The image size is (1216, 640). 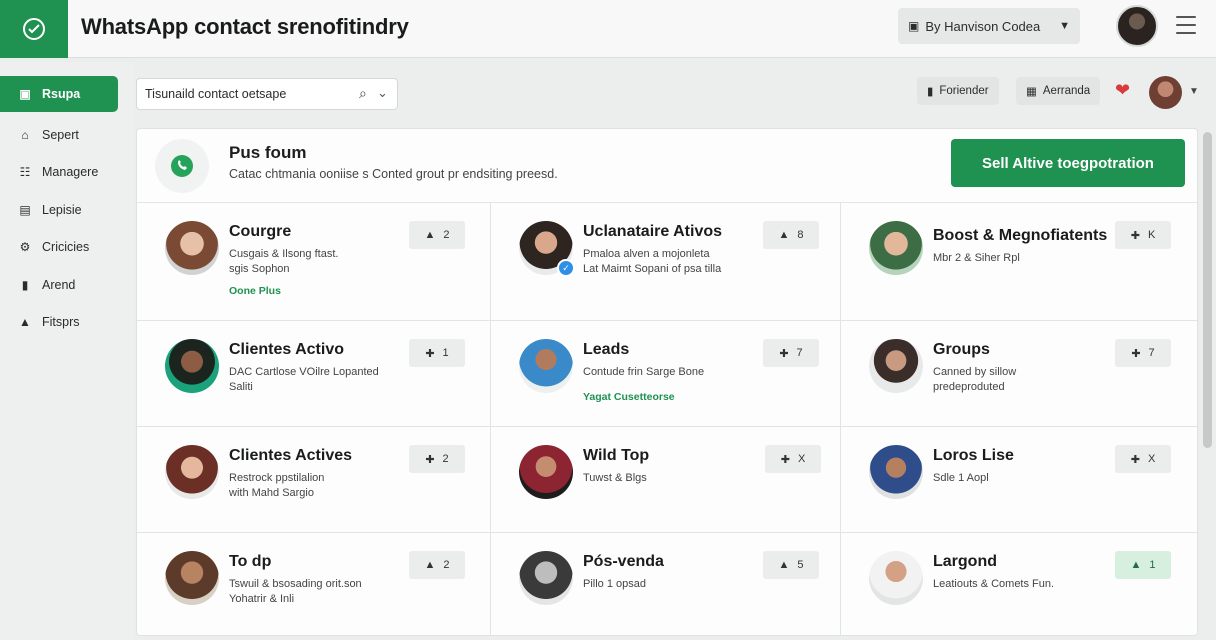 I want to click on member-count-badge: ▲ 8, so click(x=791, y=235).